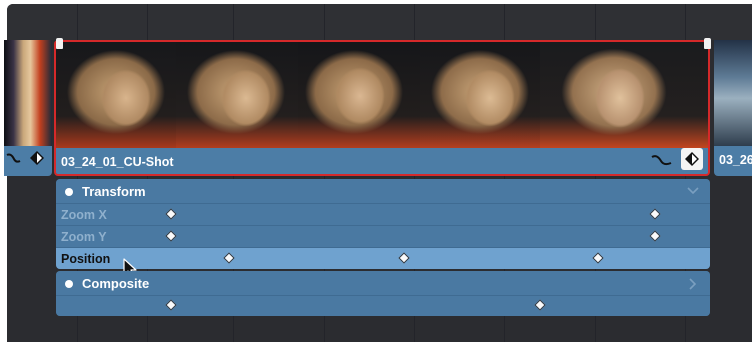  Describe the element at coordinates (116, 283) in the screenshot. I see `composite-title: Composite` at that location.